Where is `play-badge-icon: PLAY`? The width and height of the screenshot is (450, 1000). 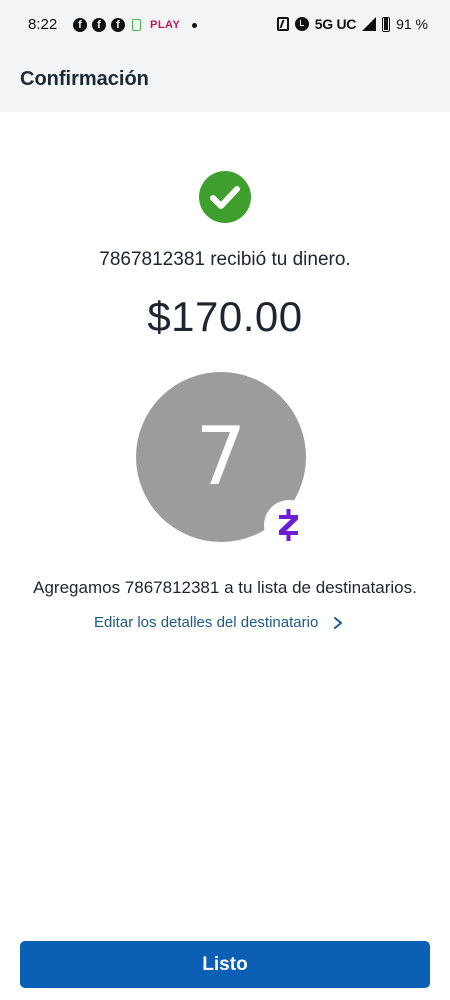
play-badge-icon: PLAY is located at coordinates (165, 24).